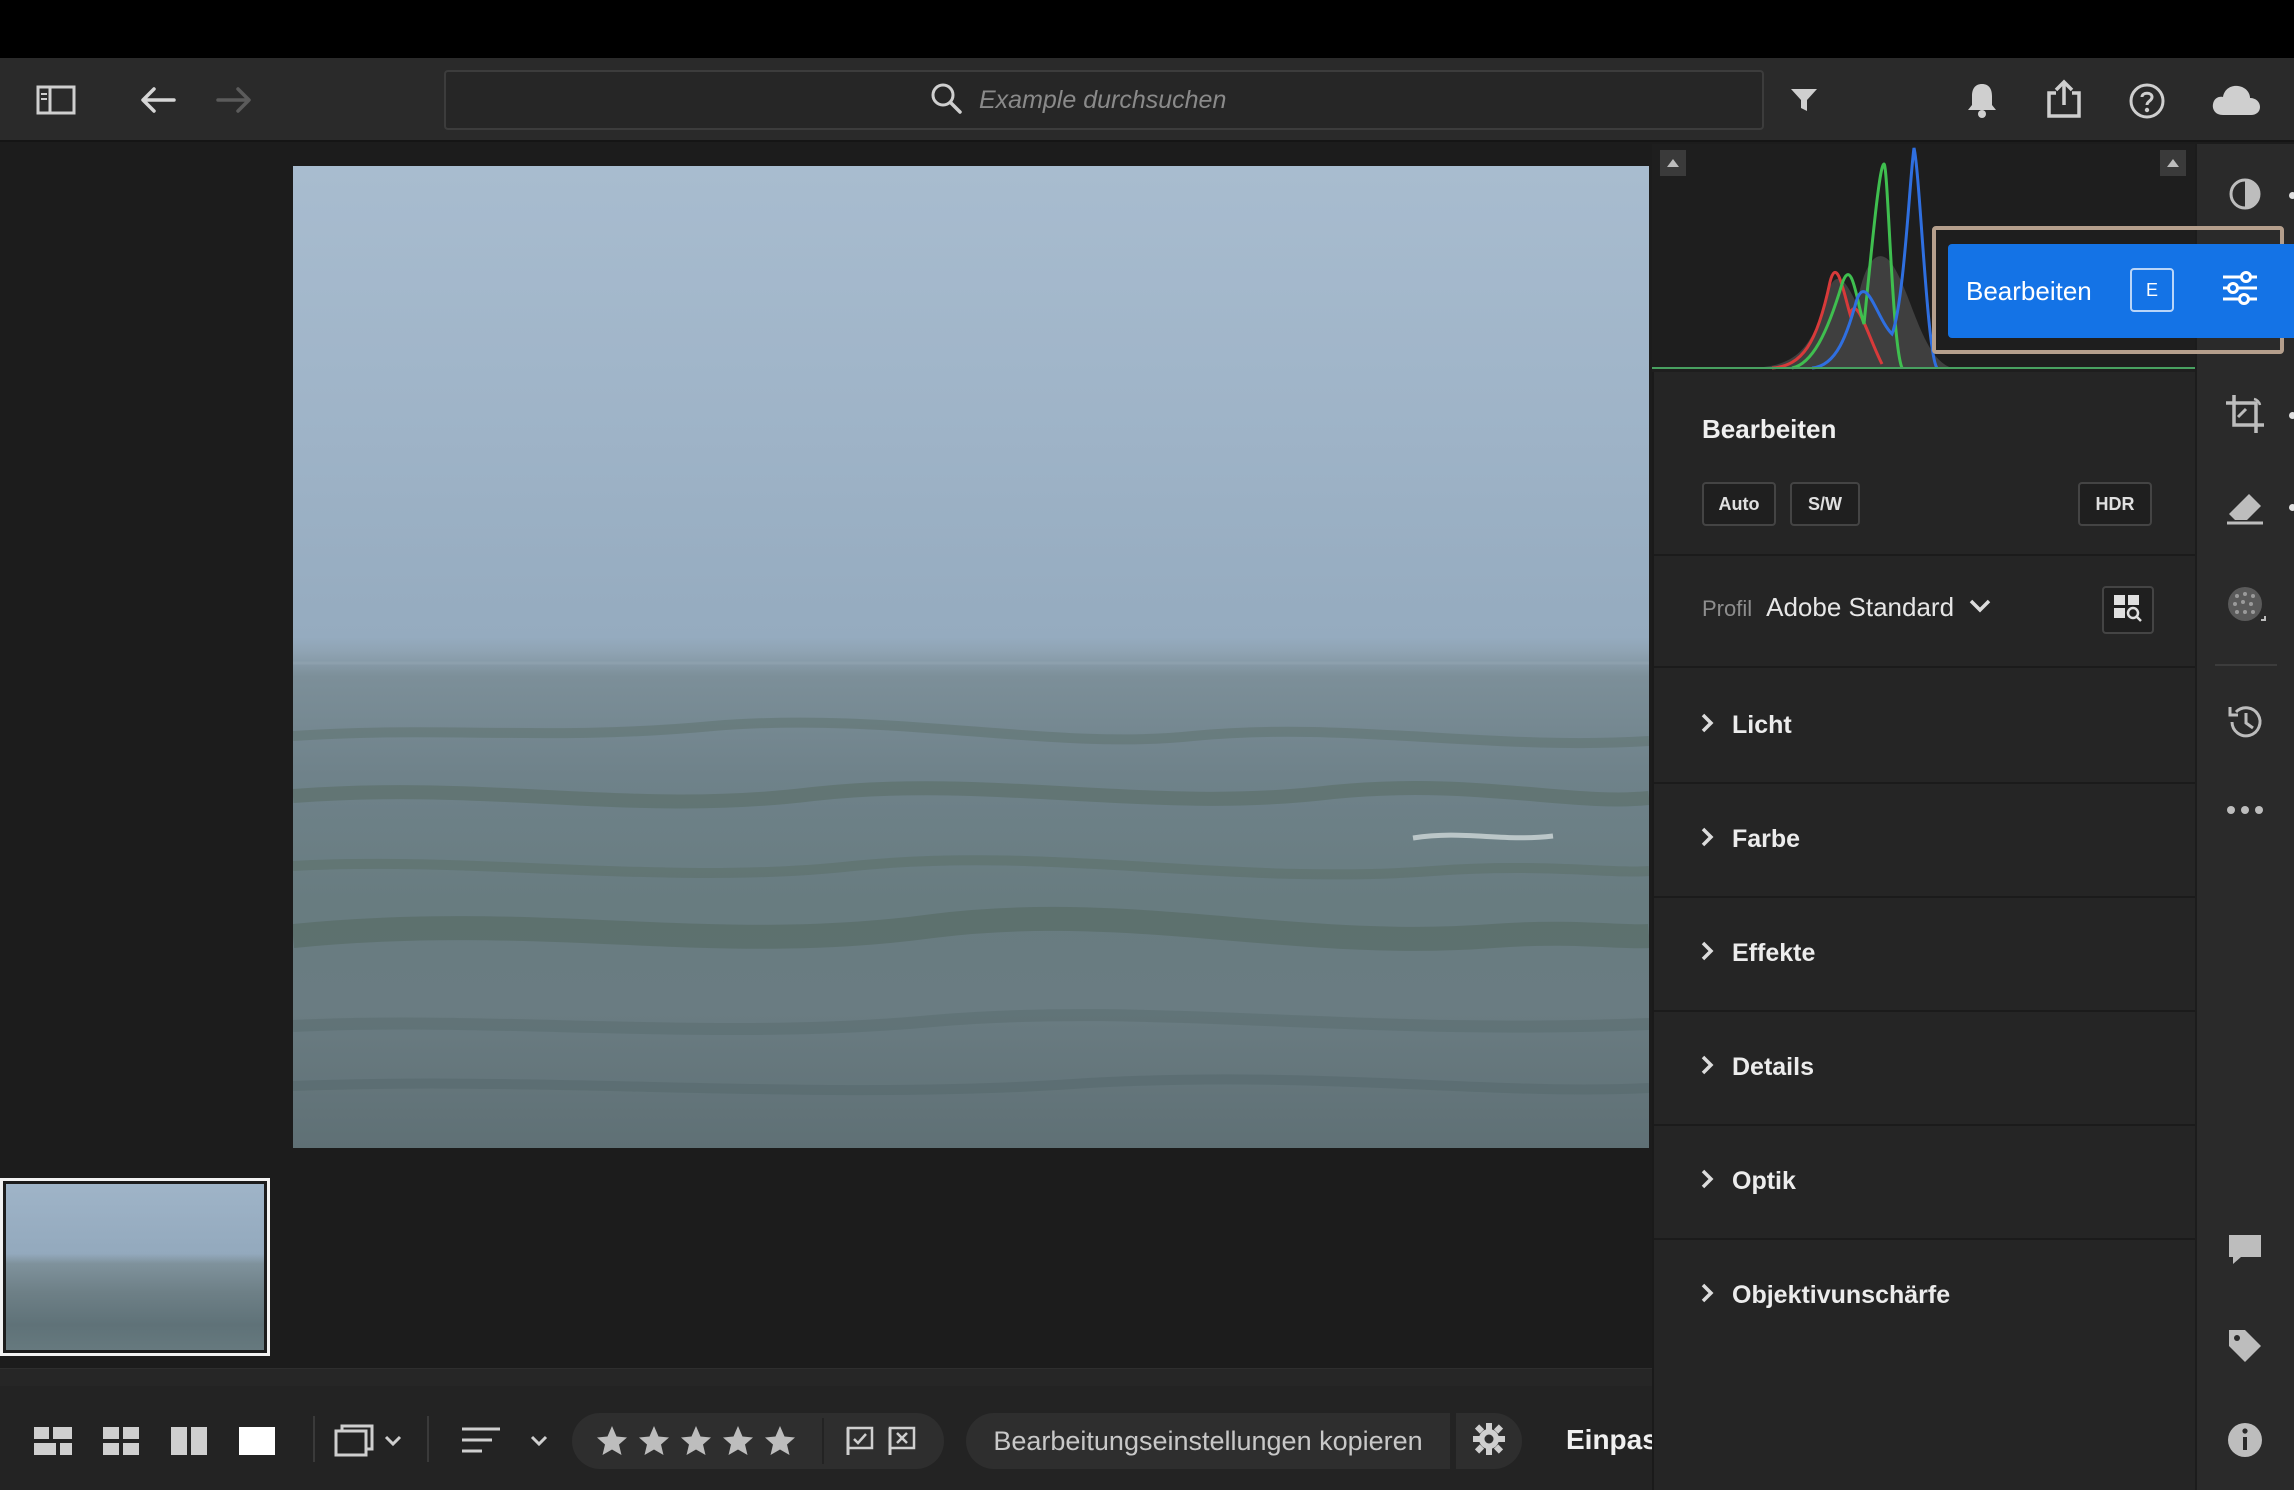  Describe the element at coordinates (1773, 1066) in the screenshot. I see `section-label: Details` at that location.